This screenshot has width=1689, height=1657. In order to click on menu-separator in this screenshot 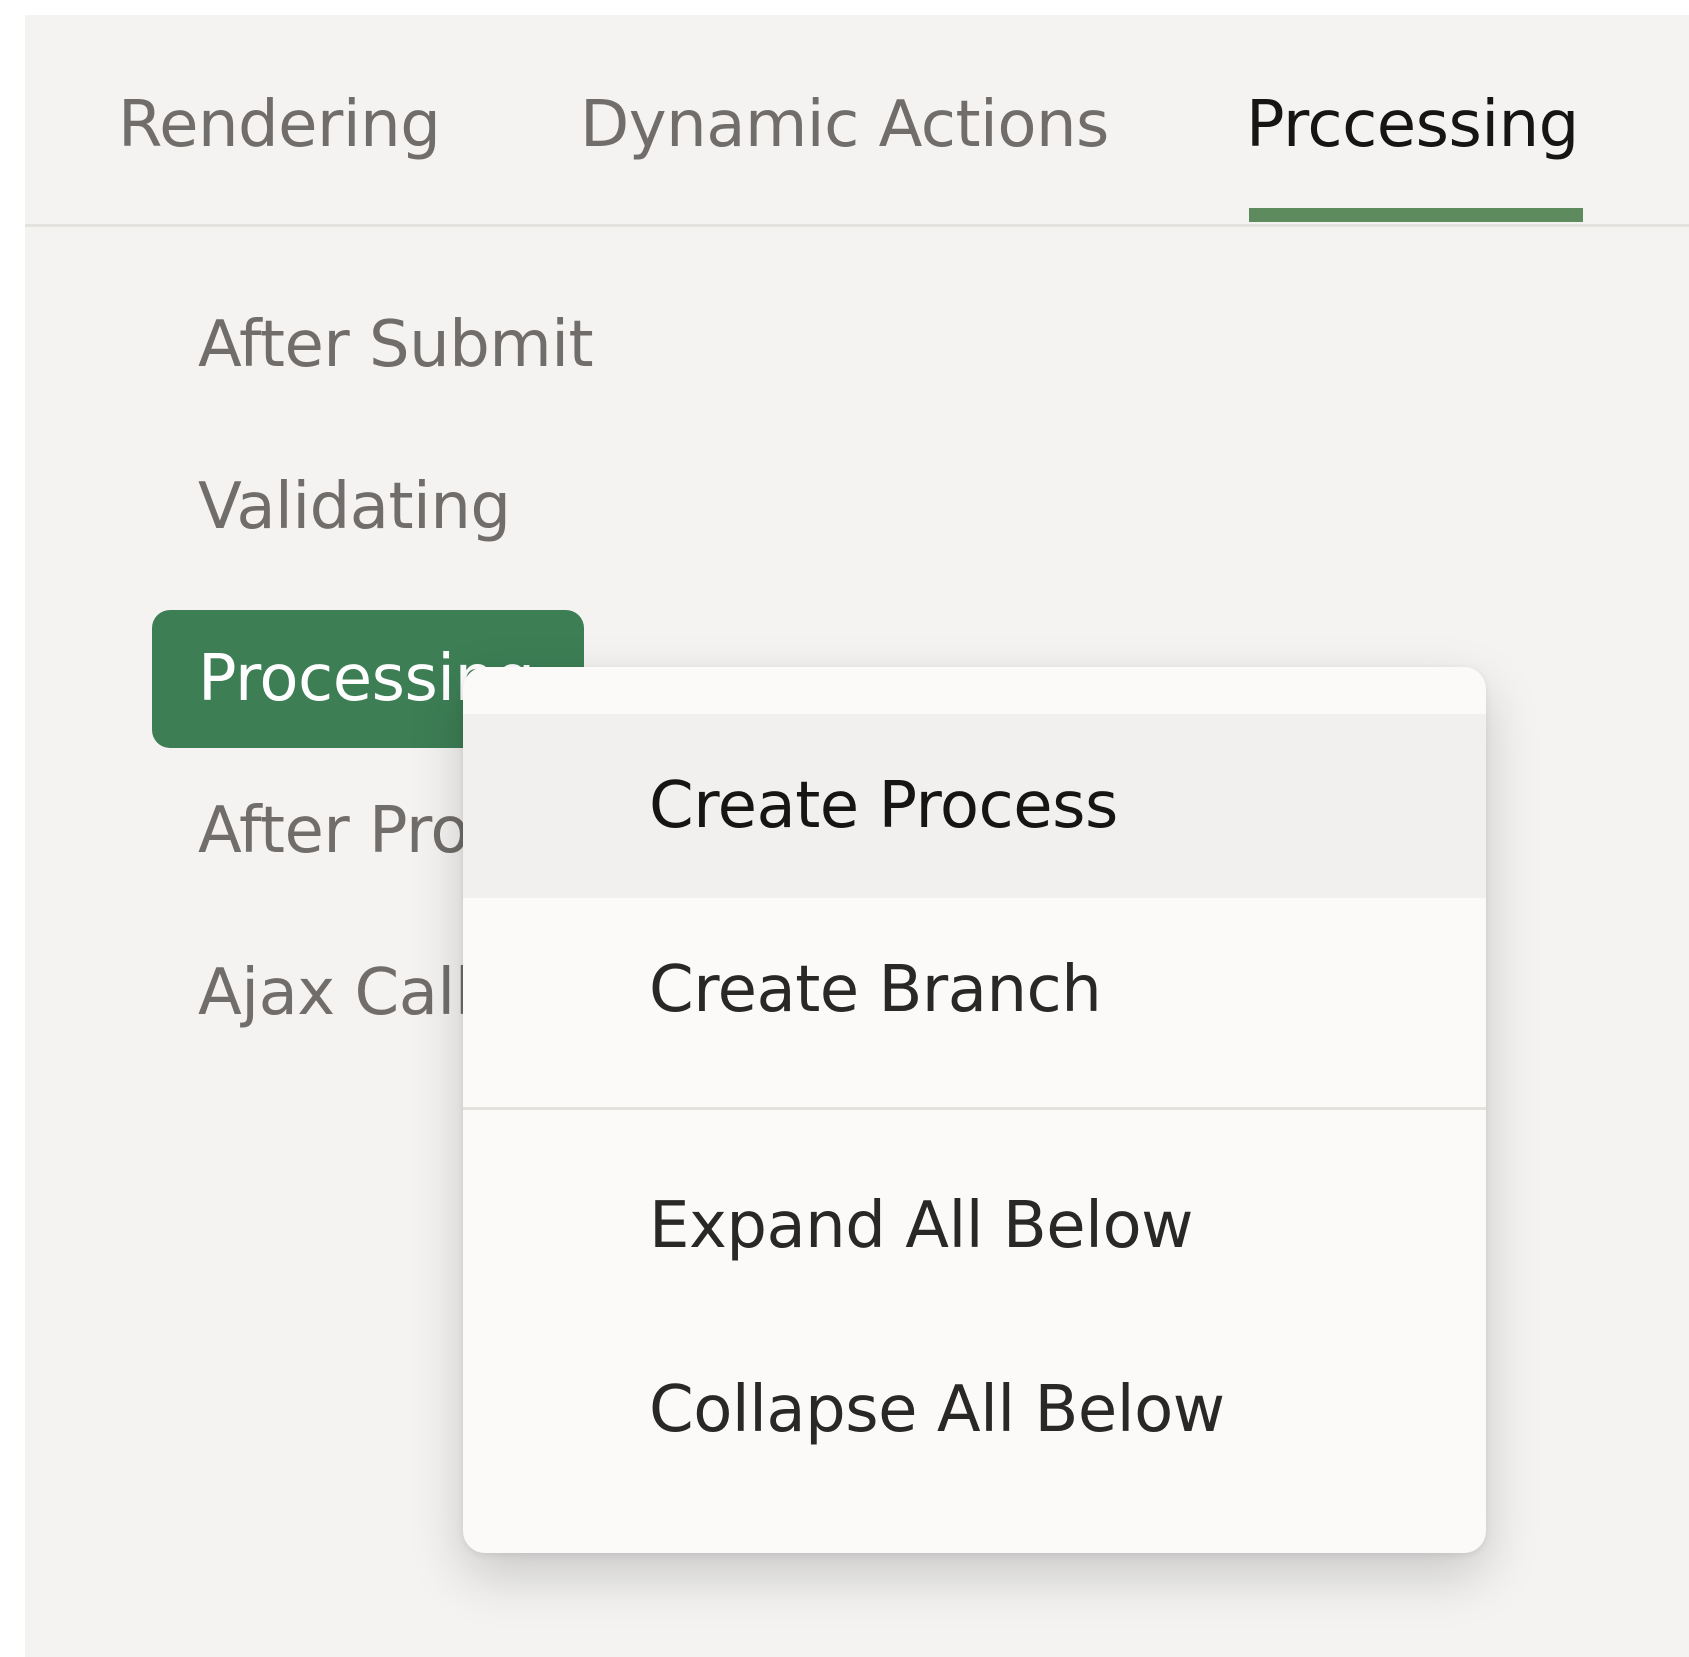, I will do `click(974, 1108)`.